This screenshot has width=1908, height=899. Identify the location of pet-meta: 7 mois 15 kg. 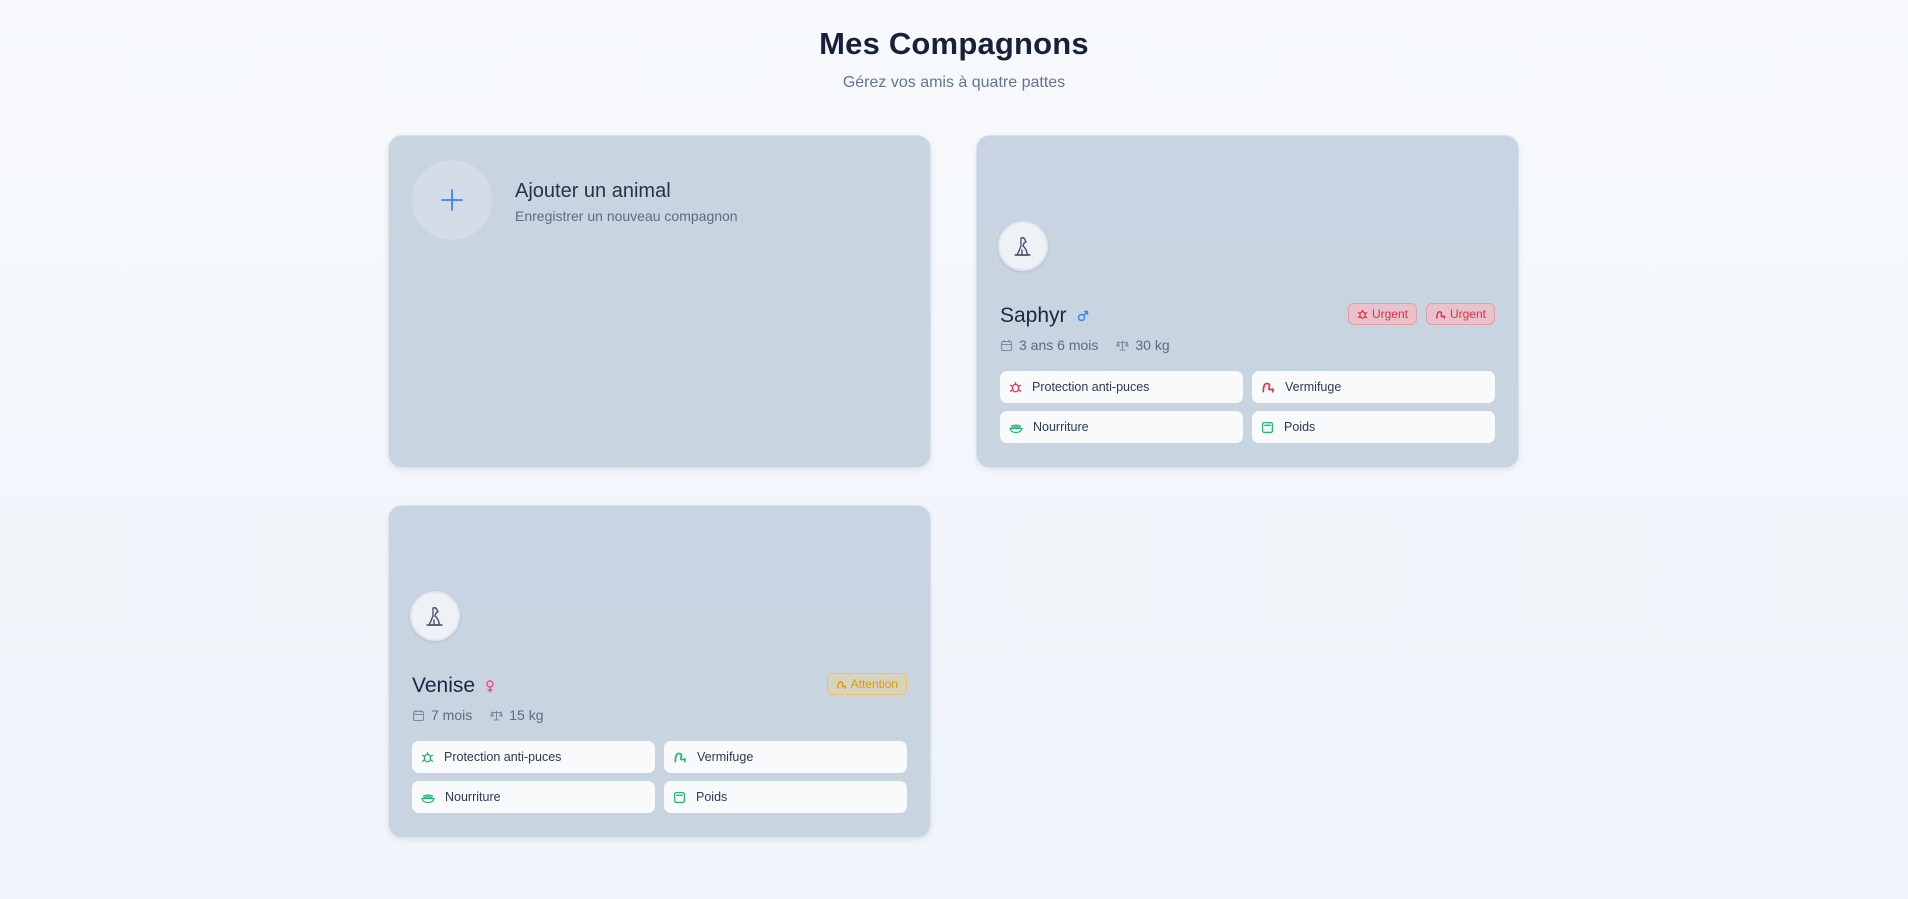
(477, 715).